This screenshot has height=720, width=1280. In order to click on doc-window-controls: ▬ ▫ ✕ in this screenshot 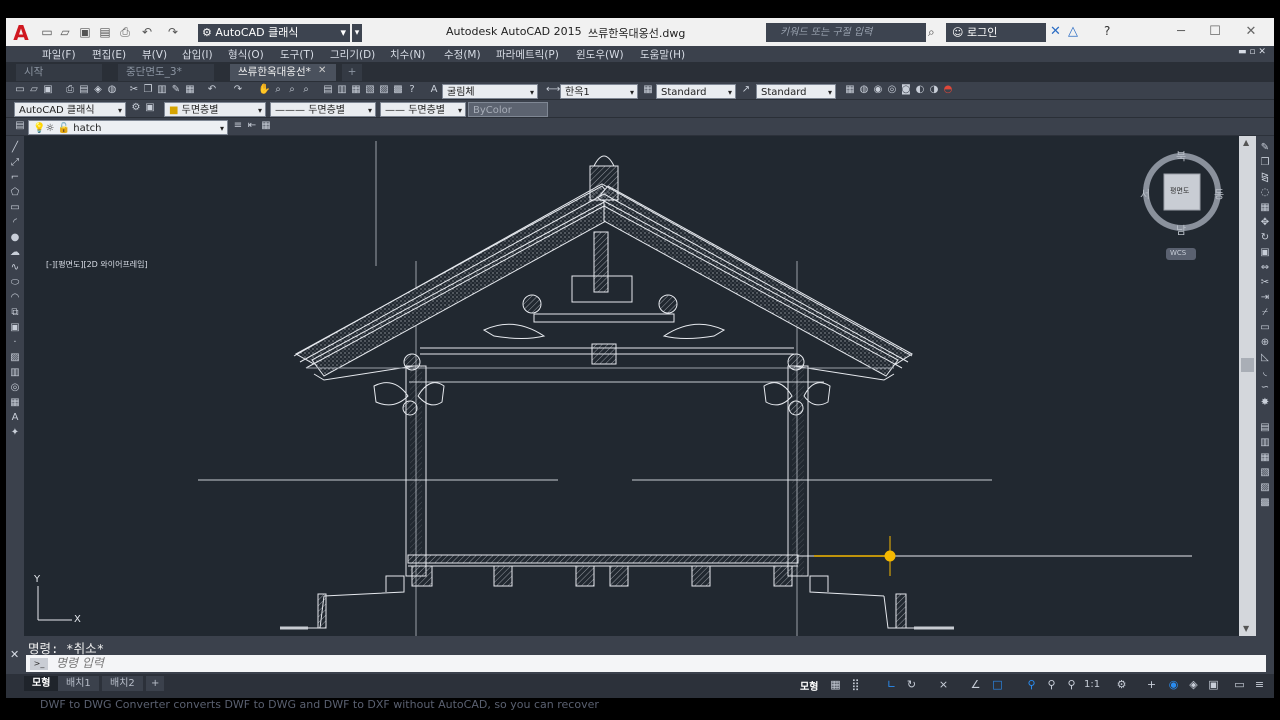, I will do `click(1252, 52)`.